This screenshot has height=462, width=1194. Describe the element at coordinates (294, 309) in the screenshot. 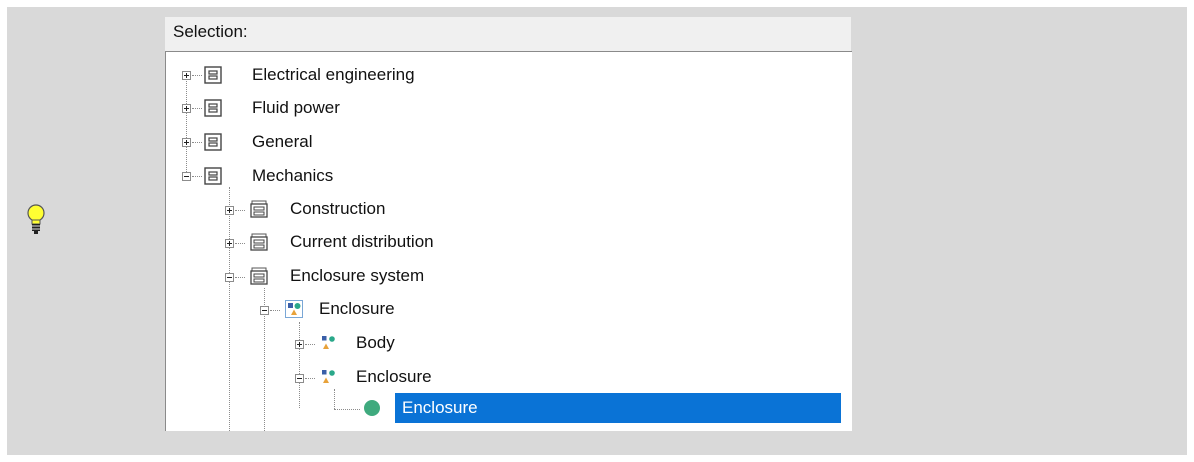

I see `shapes-framed-icon` at that location.